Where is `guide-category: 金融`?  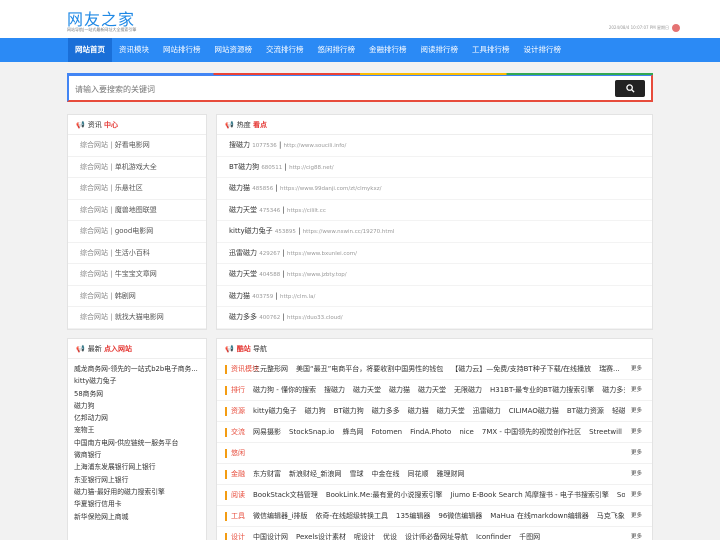 guide-category: 金融 is located at coordinates (238, 474).